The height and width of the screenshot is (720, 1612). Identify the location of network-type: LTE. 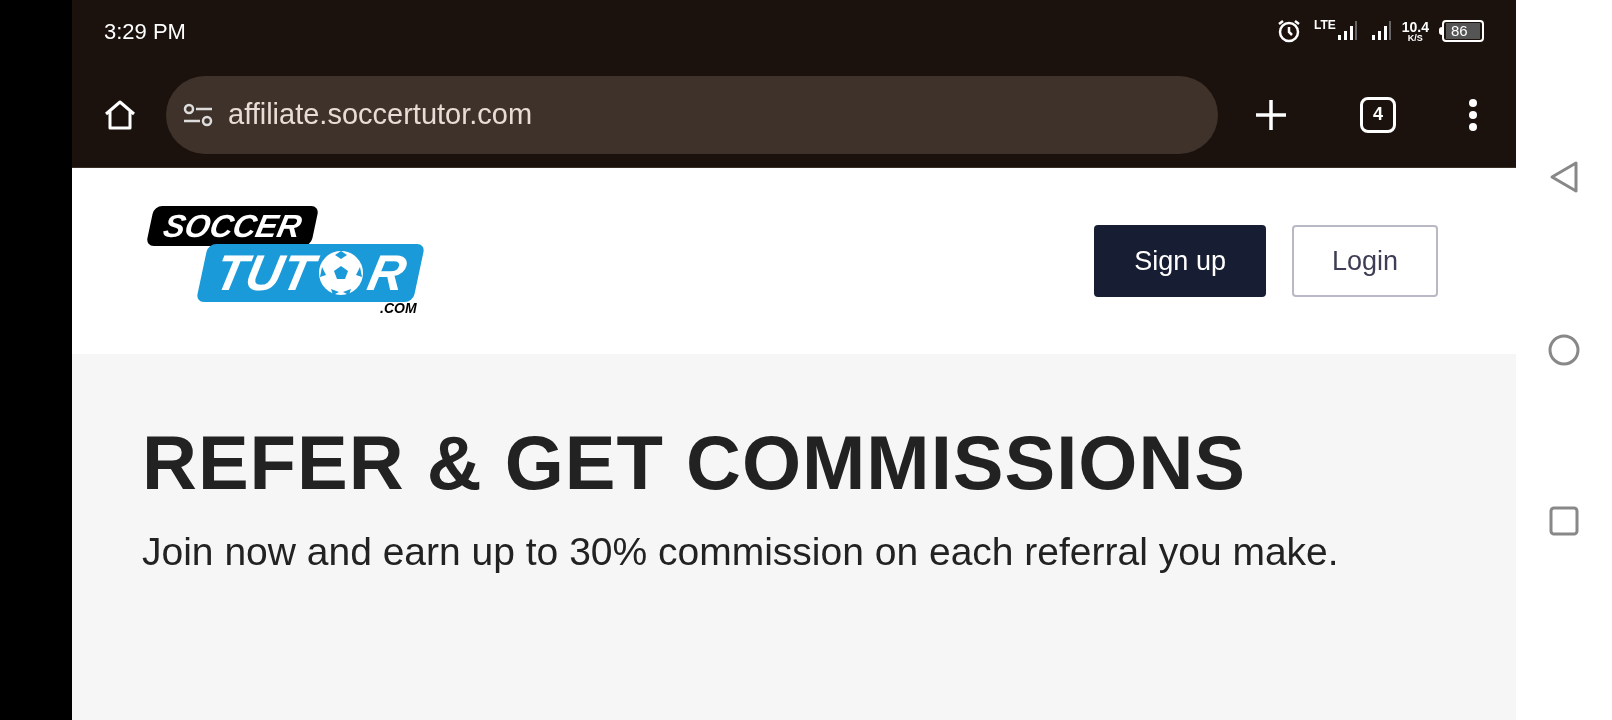
(1324, 25).